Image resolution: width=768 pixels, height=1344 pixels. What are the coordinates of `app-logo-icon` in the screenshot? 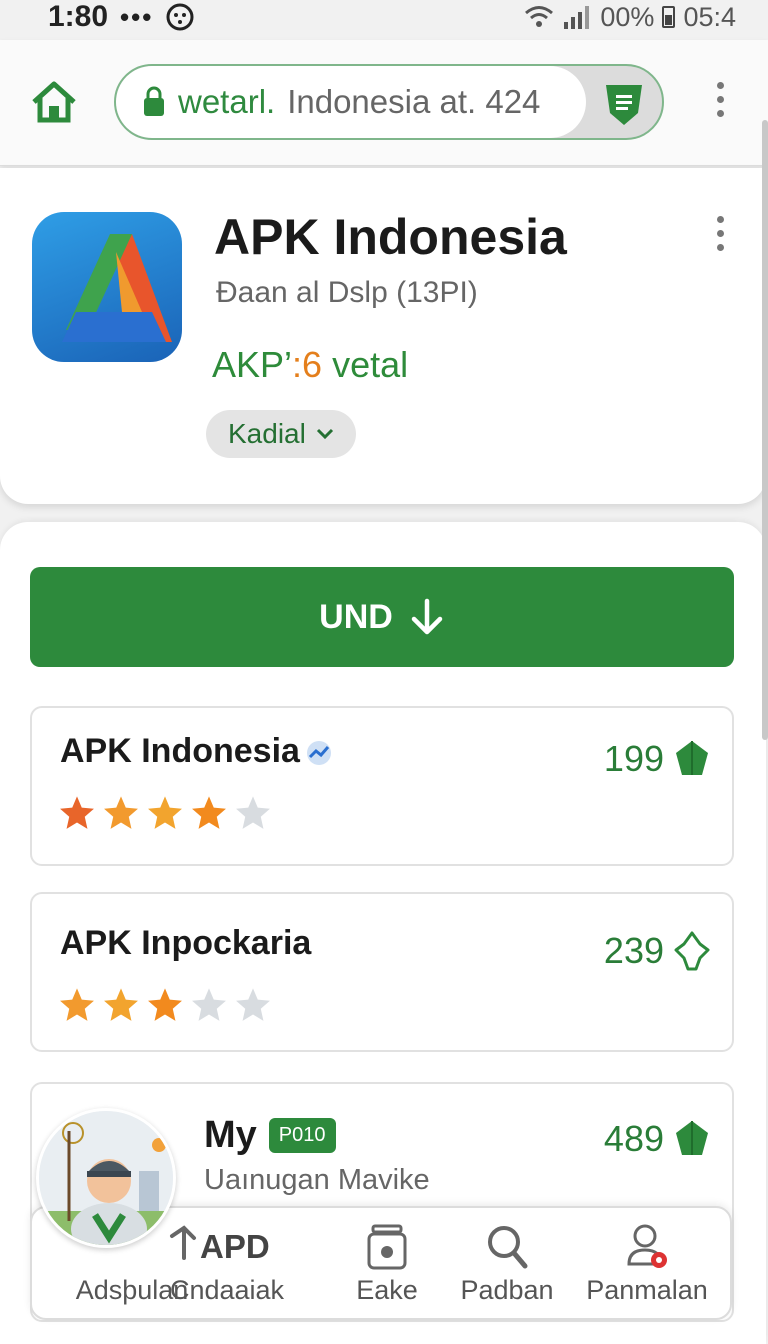 It's located at (107, 287).